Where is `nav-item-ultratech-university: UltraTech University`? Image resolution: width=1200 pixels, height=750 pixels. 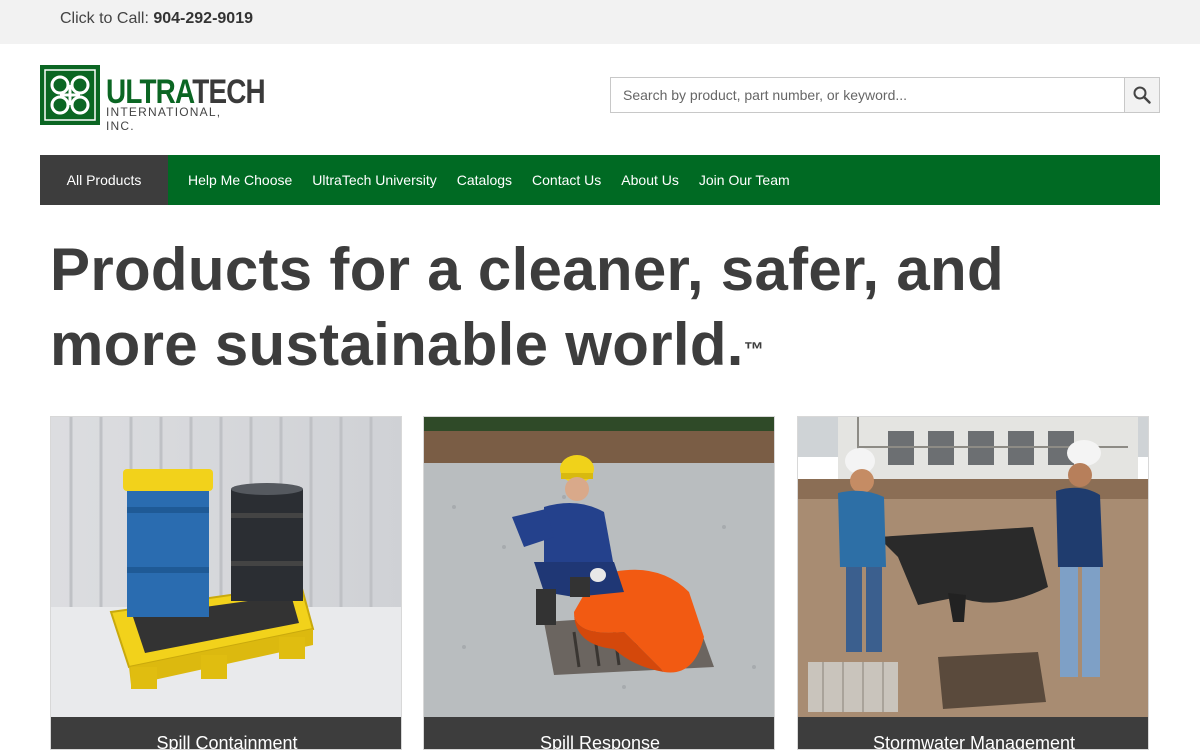
nav-item-ultratech-university: UltraTech University is located at coordinates (374, 180).